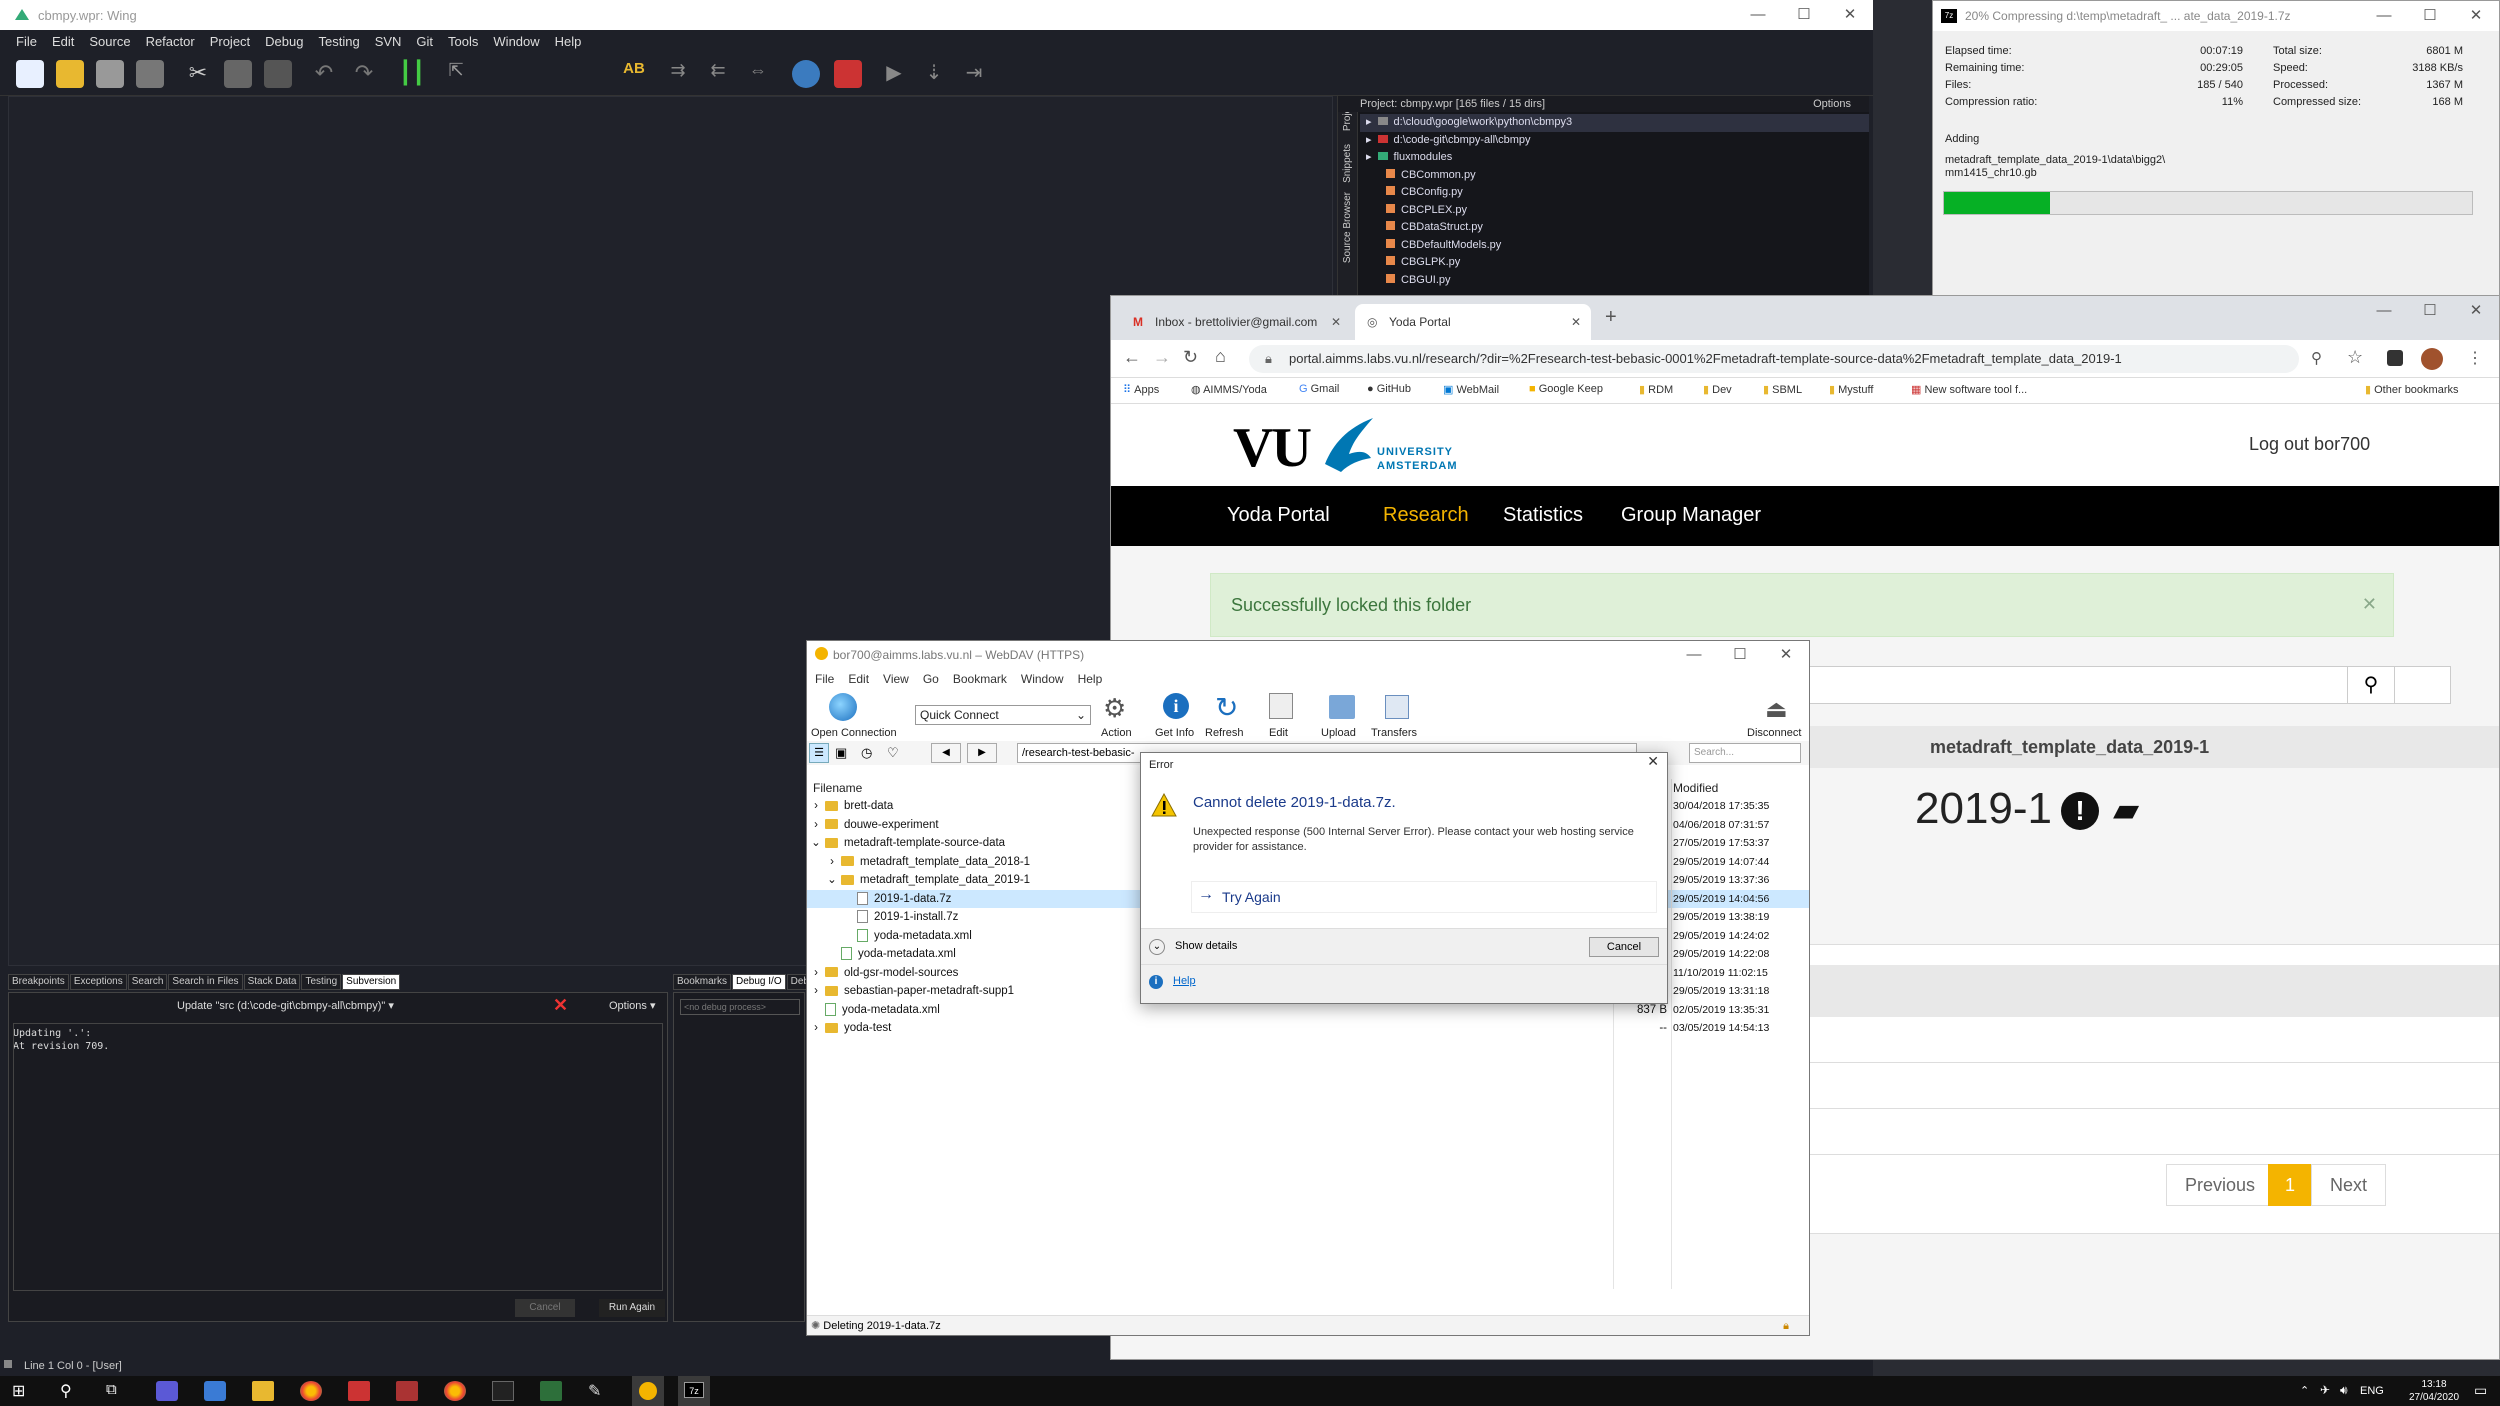 The width and height of the screenshot is (2500, 1406). Describe the element at coordinates (272, 982) in the screenshot. I see `tab-stack-data: Stack Data` at that location.